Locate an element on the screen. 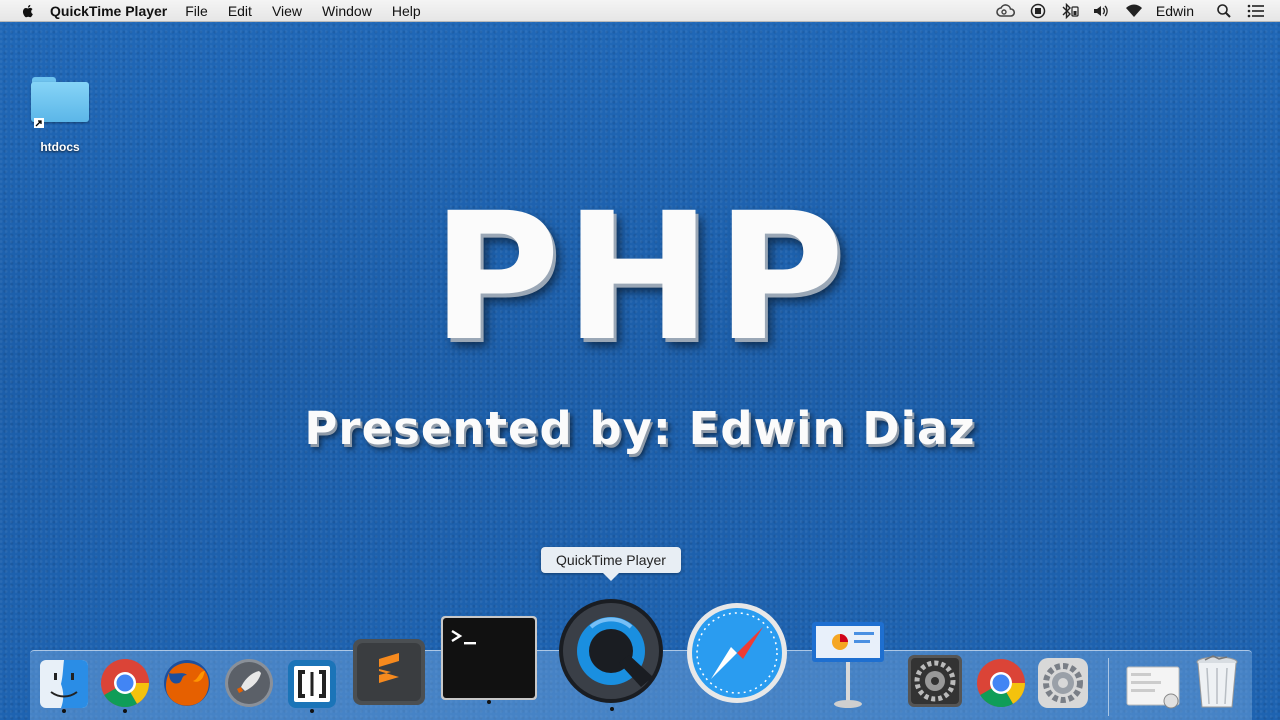 This screenshot has height=720, width=1280. desktop-item-htdocs: htdocs is located at coordinates (60, 114).